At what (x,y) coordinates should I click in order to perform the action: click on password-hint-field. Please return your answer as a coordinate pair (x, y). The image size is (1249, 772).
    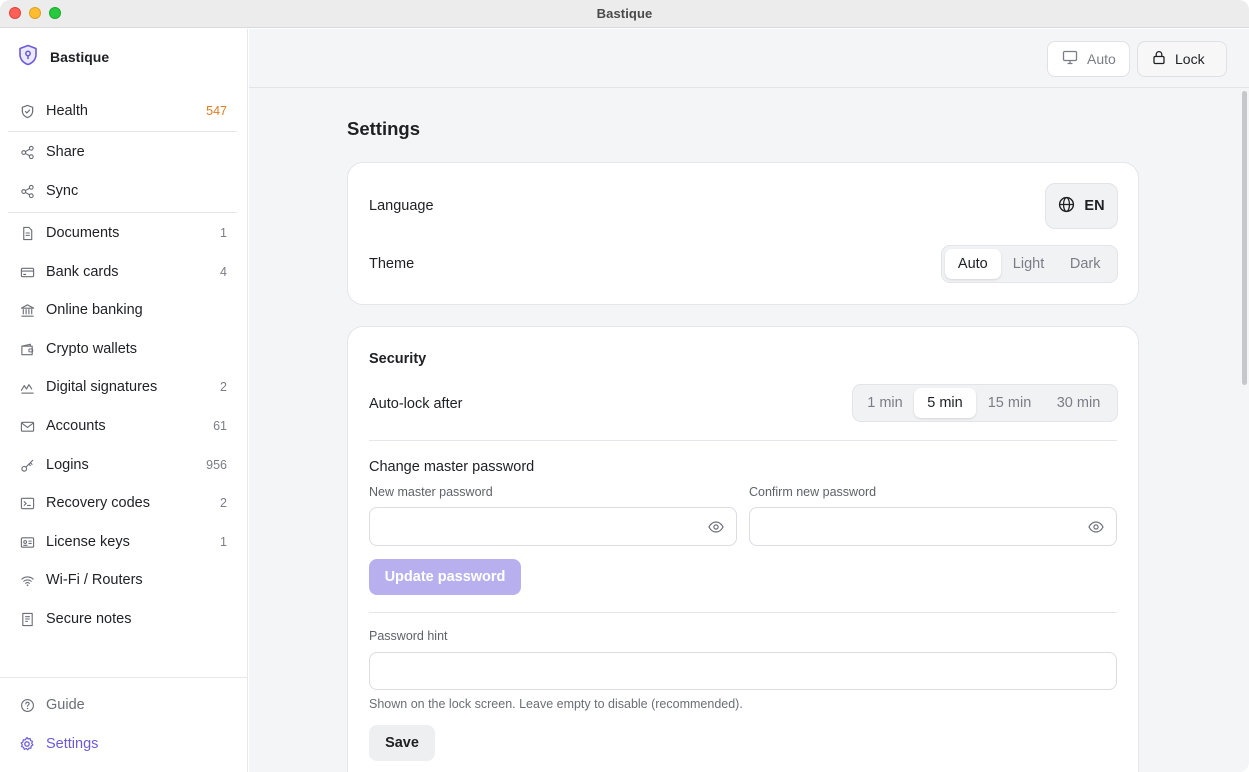
    Looking at the image, I should click on (743, 671).